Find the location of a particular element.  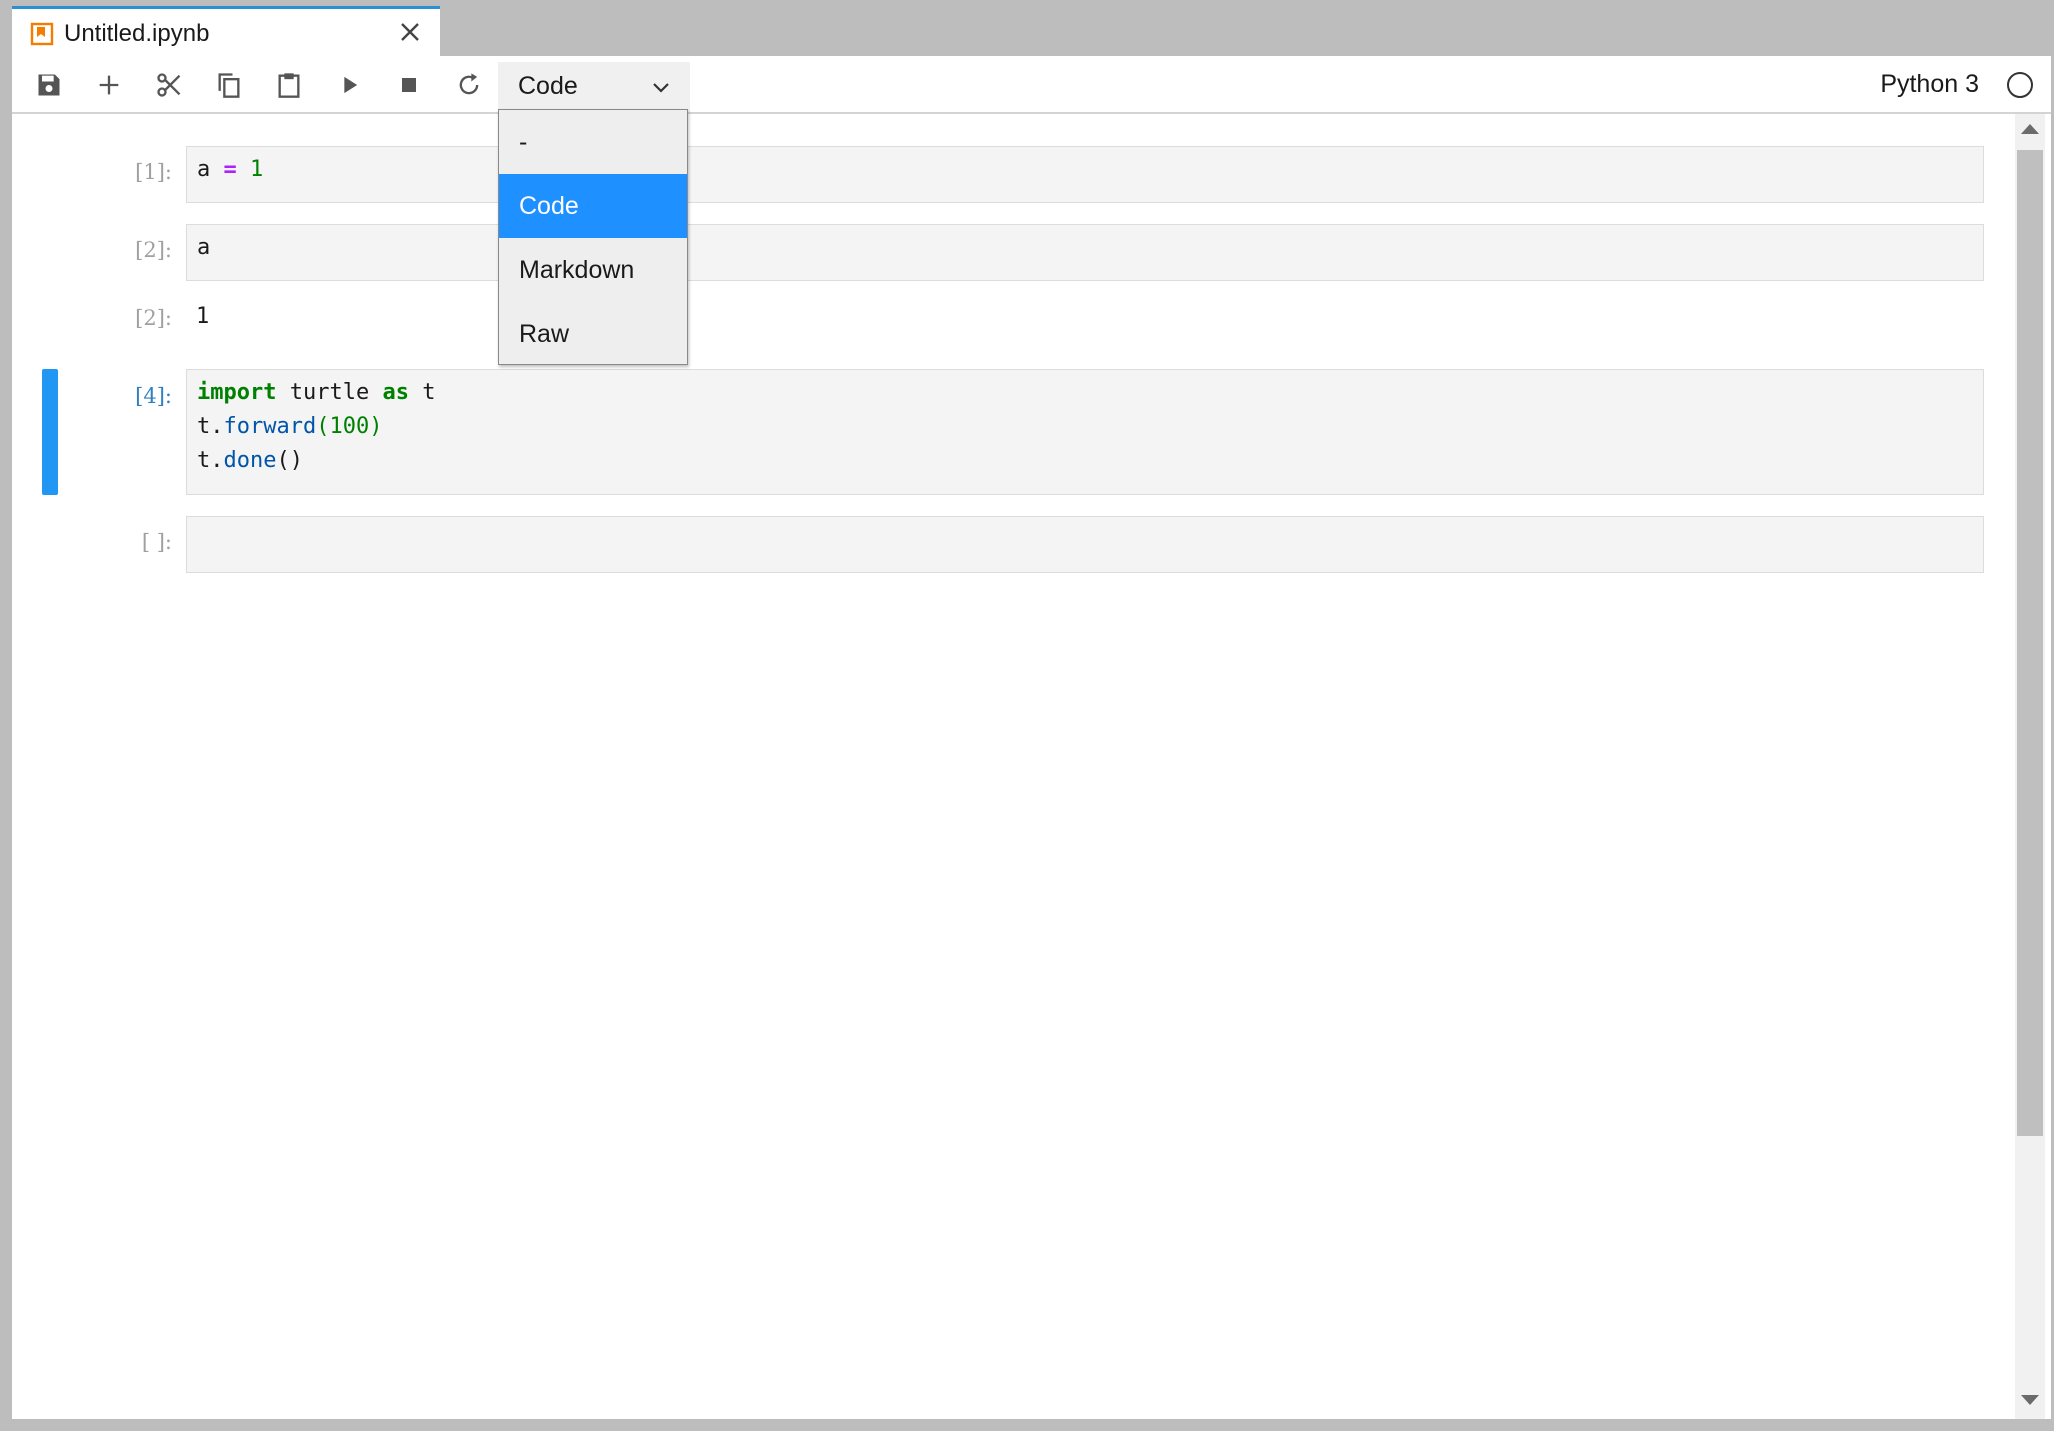

copy-button is located at coordinates (229, 85).